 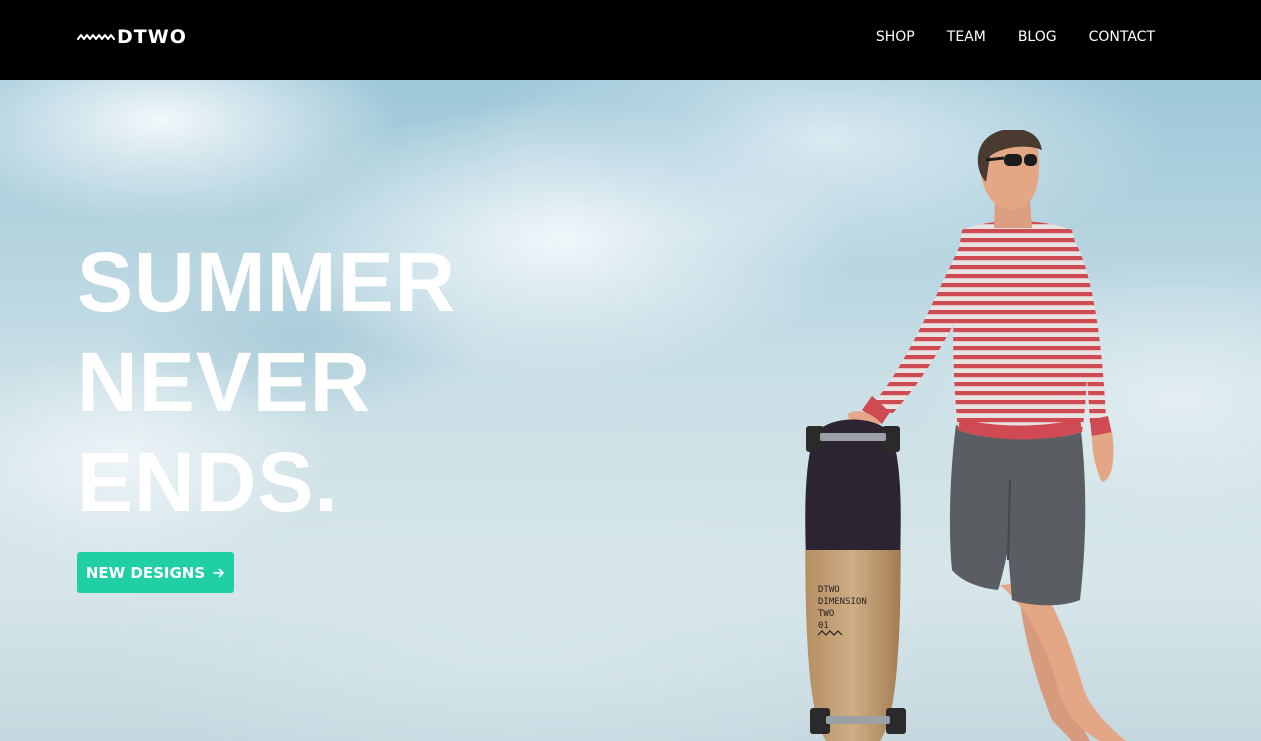 I want to click on logo-text: DTWO, so click(x=152, y=37).